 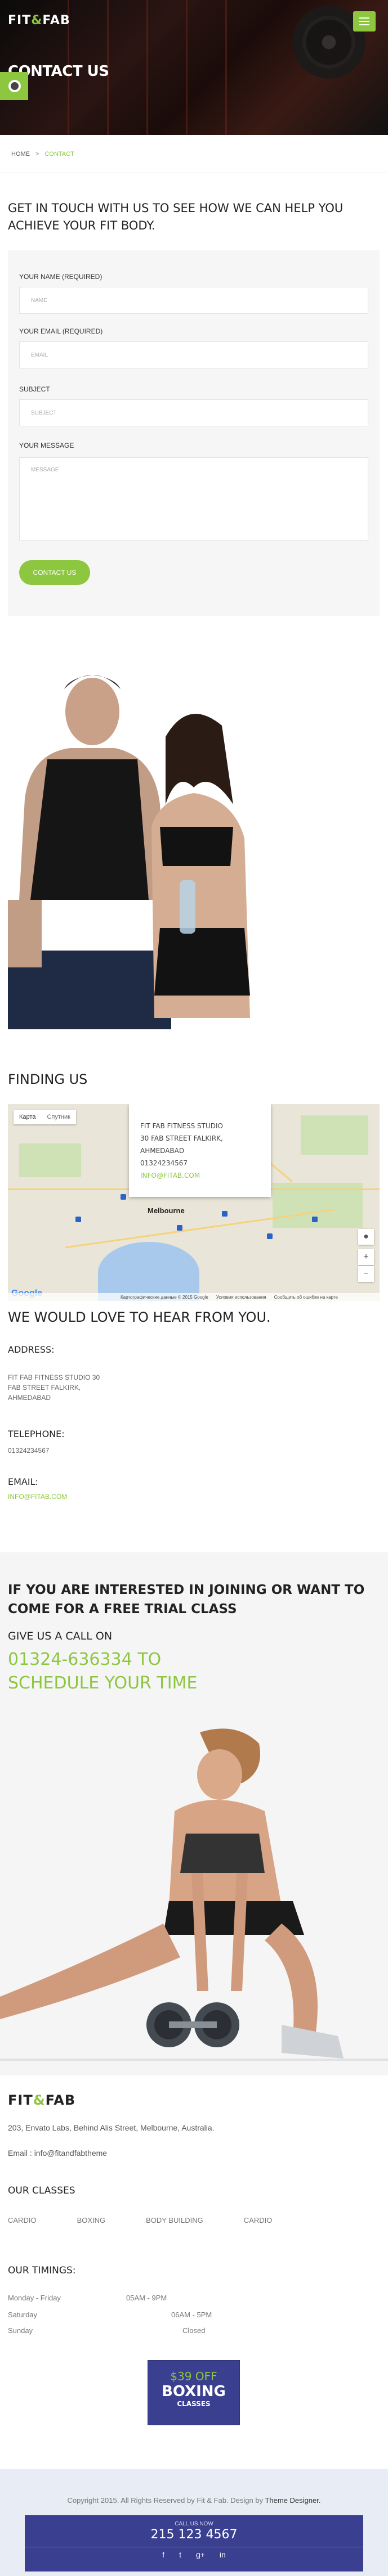 What do you see at coordinates (20, 2331) in the screenshot?
I see `timing-day: Sunday` at bounding box center [20, 2331].